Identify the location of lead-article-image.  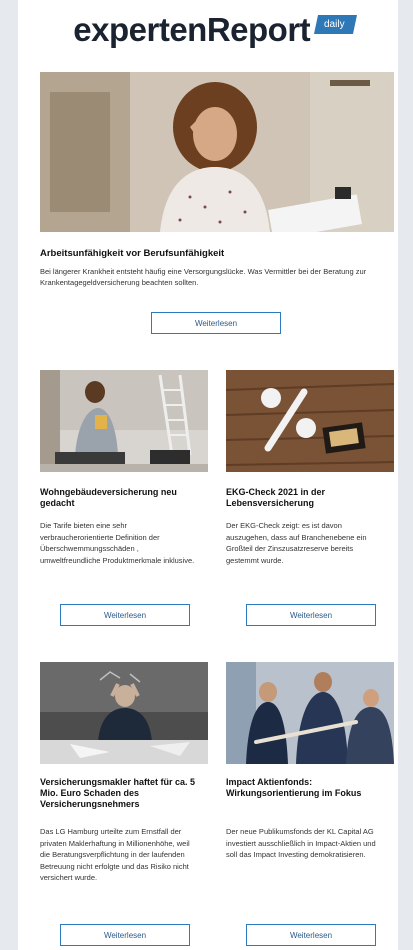
(217, 152).